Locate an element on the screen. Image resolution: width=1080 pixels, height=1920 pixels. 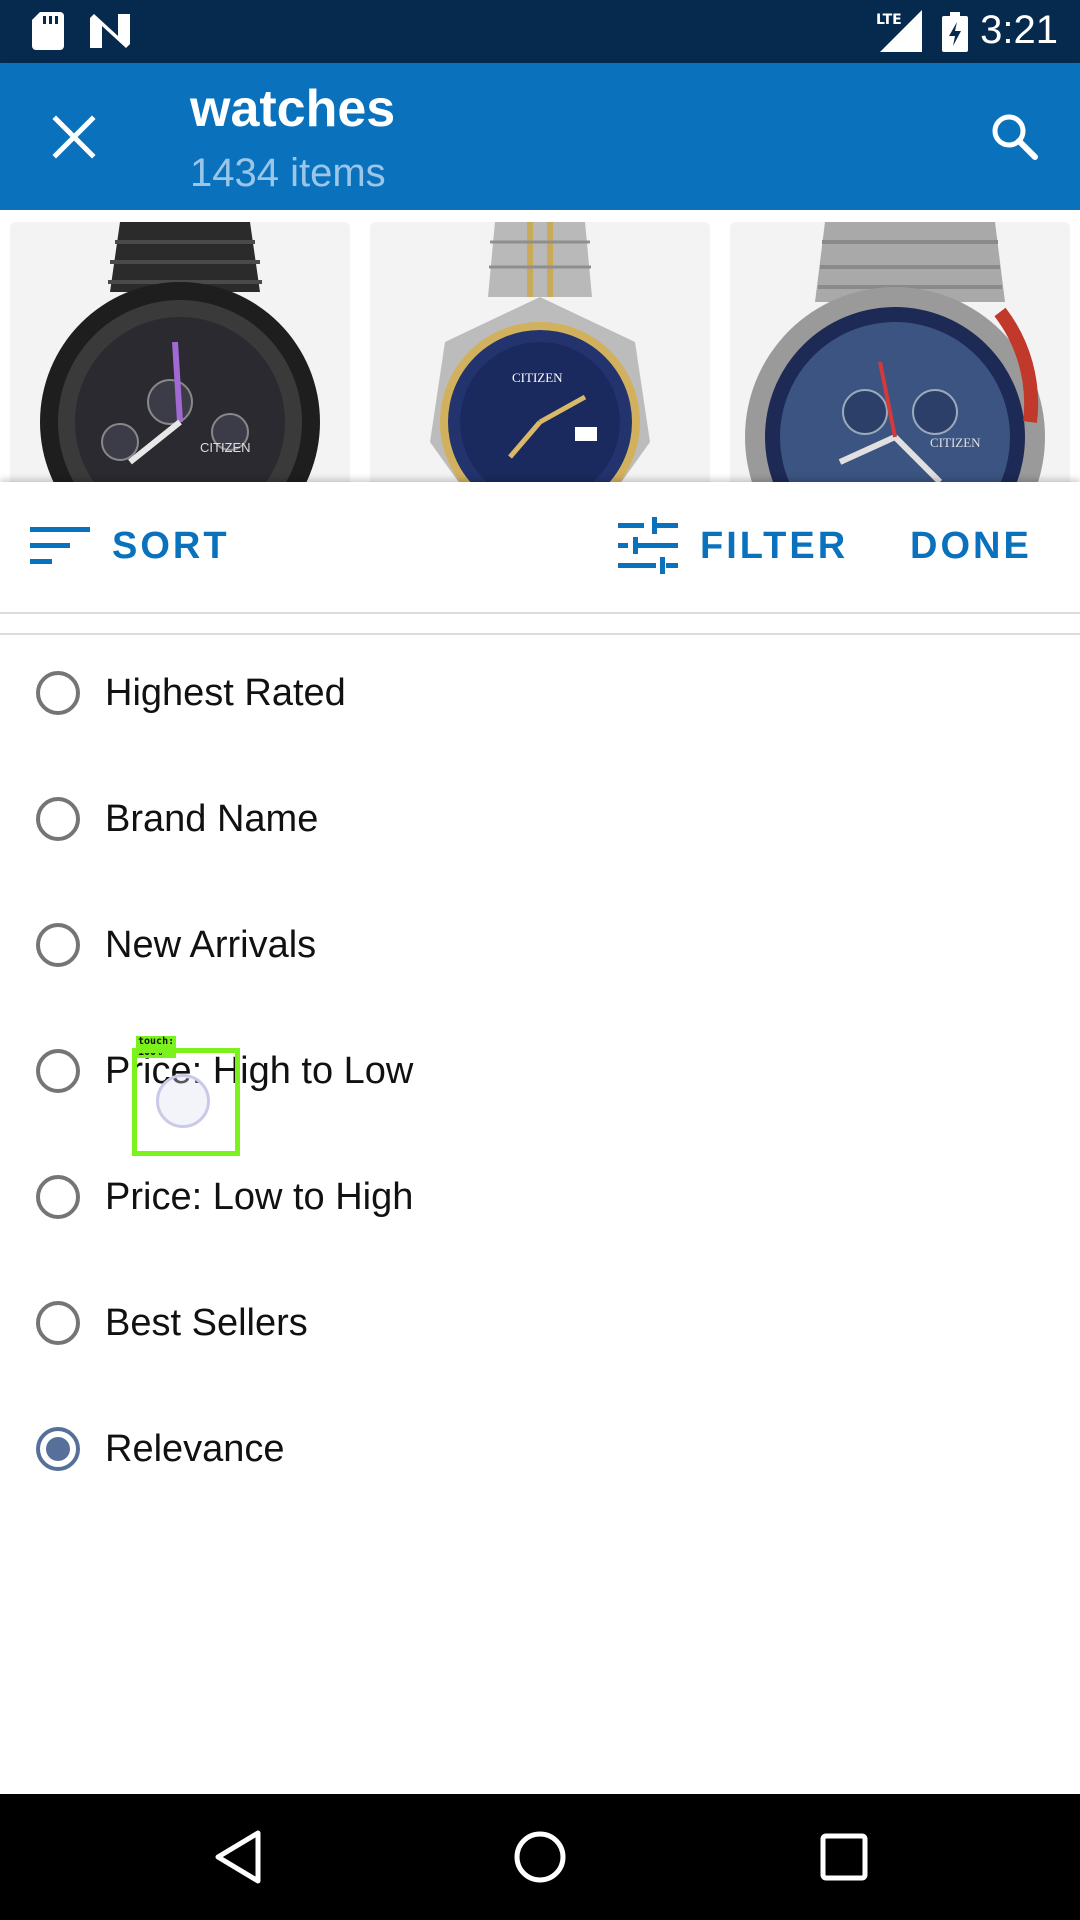
close-button is located at coordinates (74, 137).